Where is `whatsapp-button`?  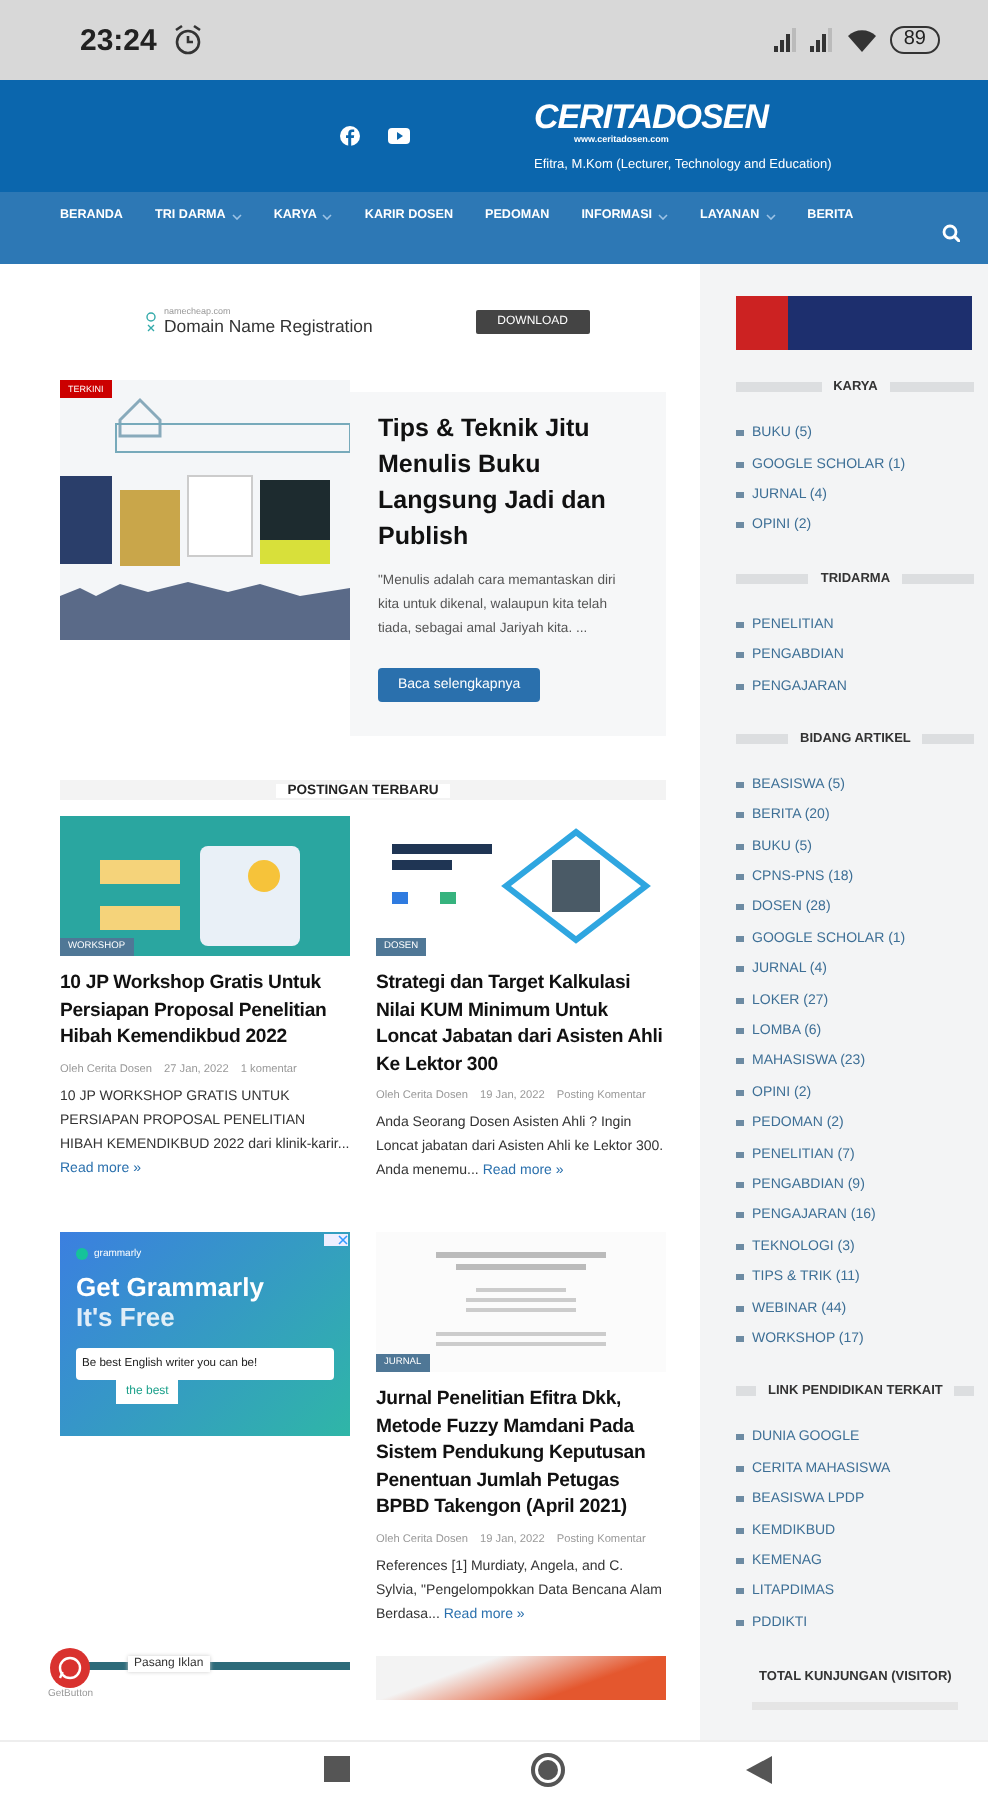 whatsapp-button is located at coordinates (70, 1667).